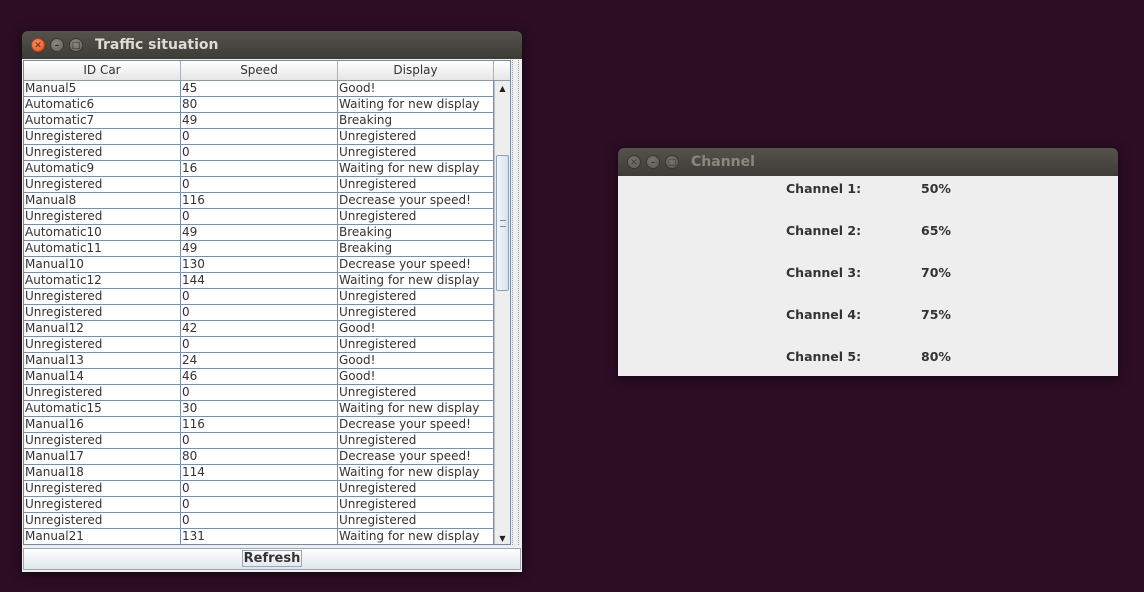 This screenshot has height=592, width=1144. What do you see at coordinates (102, 70) in the screenshot?
I see `column-header-id-car: ID Car` at bounding box center [102, 70].